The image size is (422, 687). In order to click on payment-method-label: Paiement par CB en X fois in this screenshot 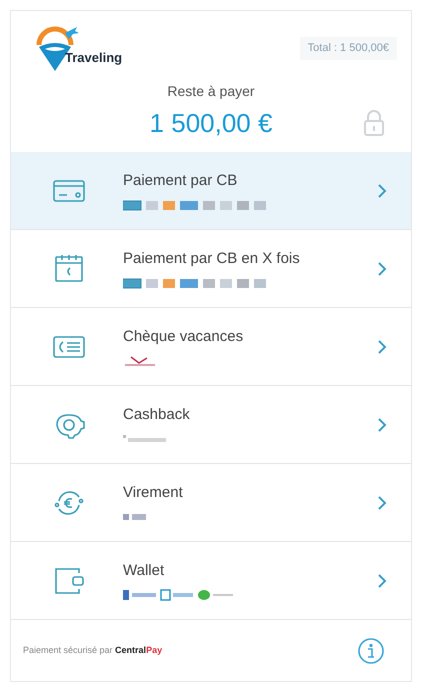, I will do `click(212, 259)`.